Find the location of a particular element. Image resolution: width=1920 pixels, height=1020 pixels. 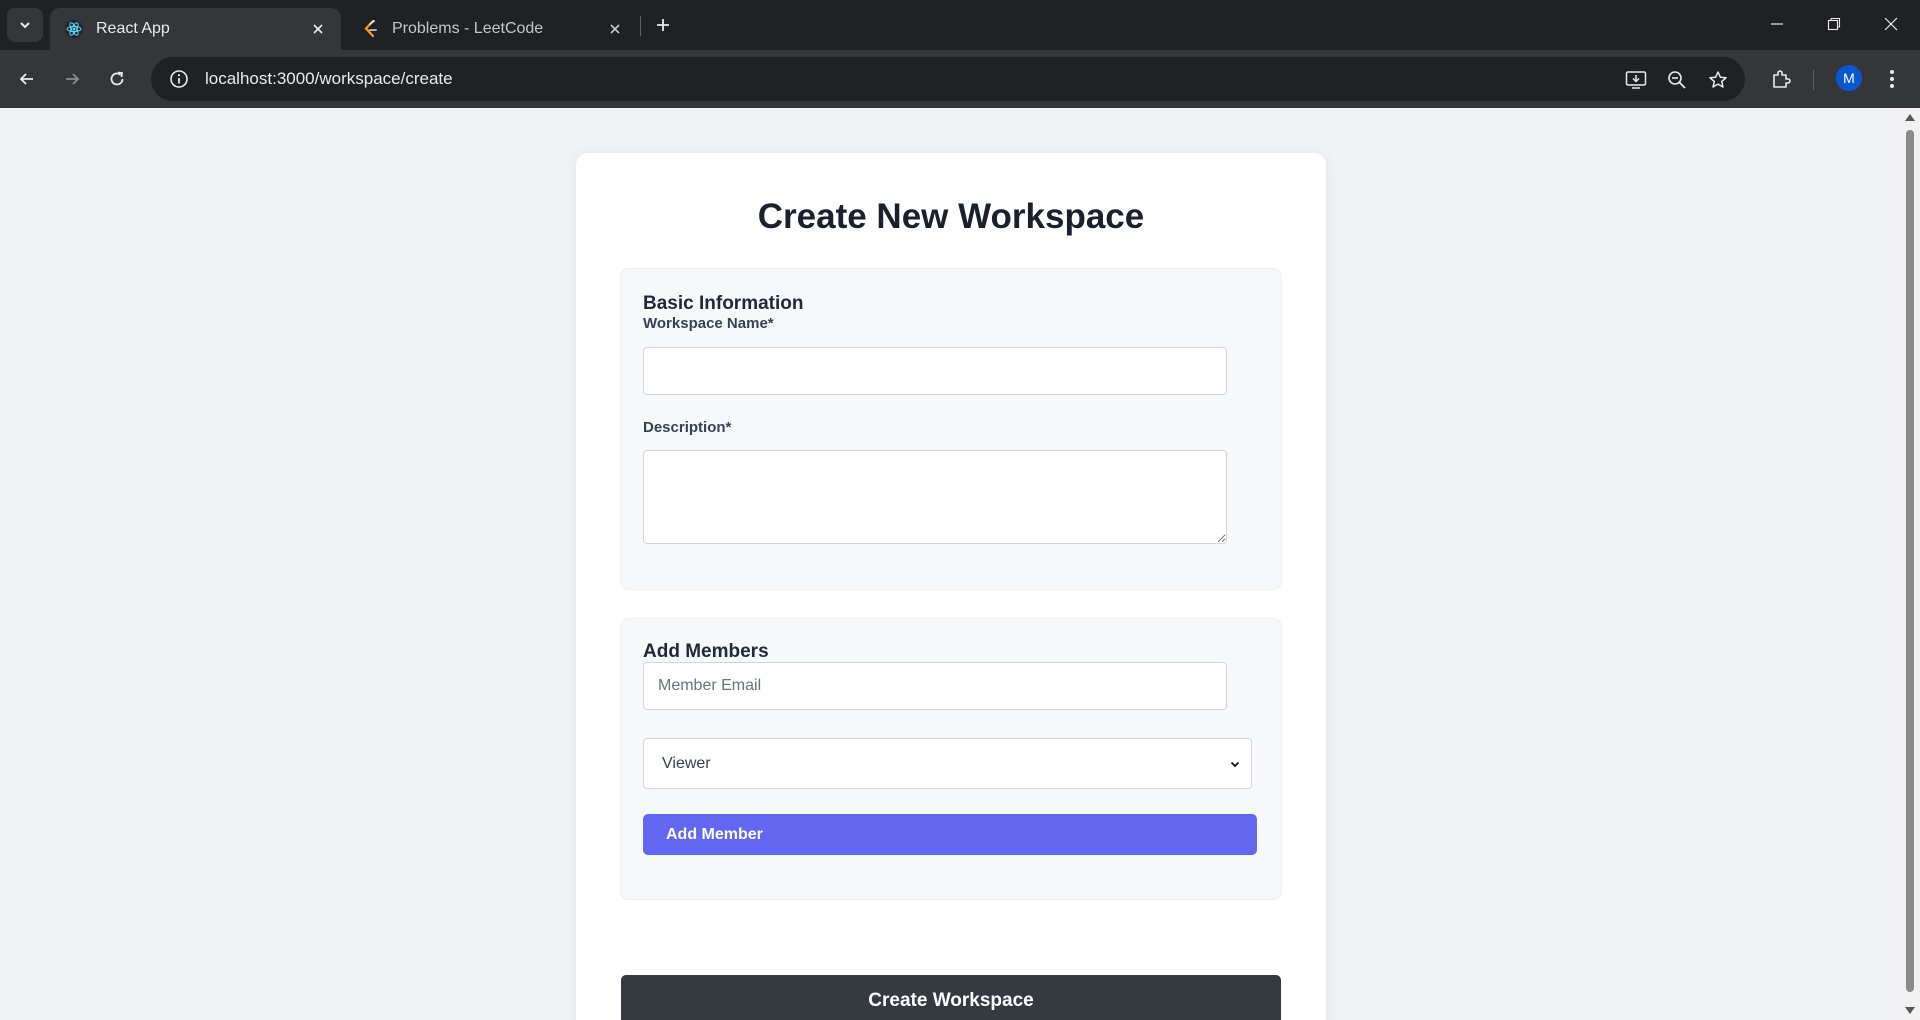

page-scrollbar is located at coordinates (1910, 564).